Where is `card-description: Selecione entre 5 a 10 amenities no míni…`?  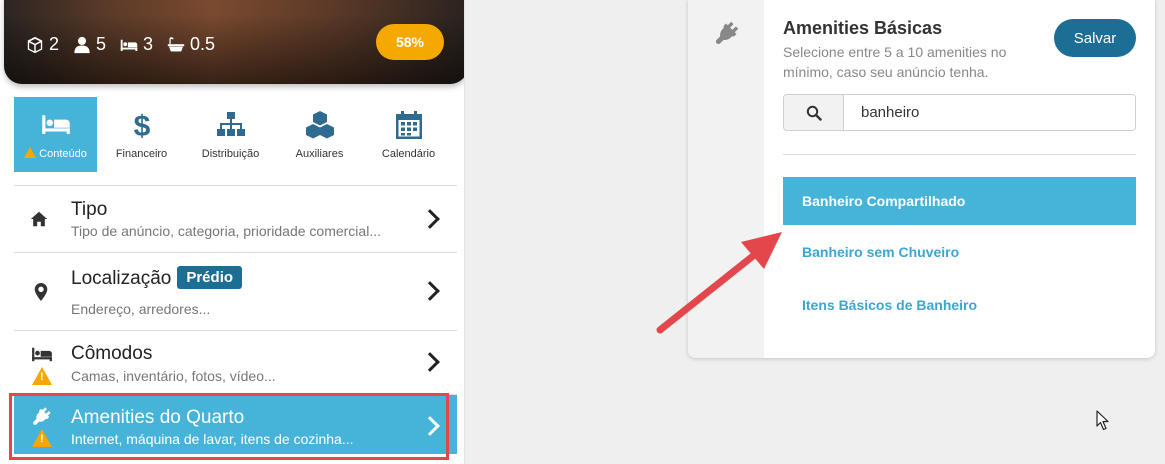 card-description: Selecione entre 5 a 10 amenities no míni… is located at coordinates (895, 62).